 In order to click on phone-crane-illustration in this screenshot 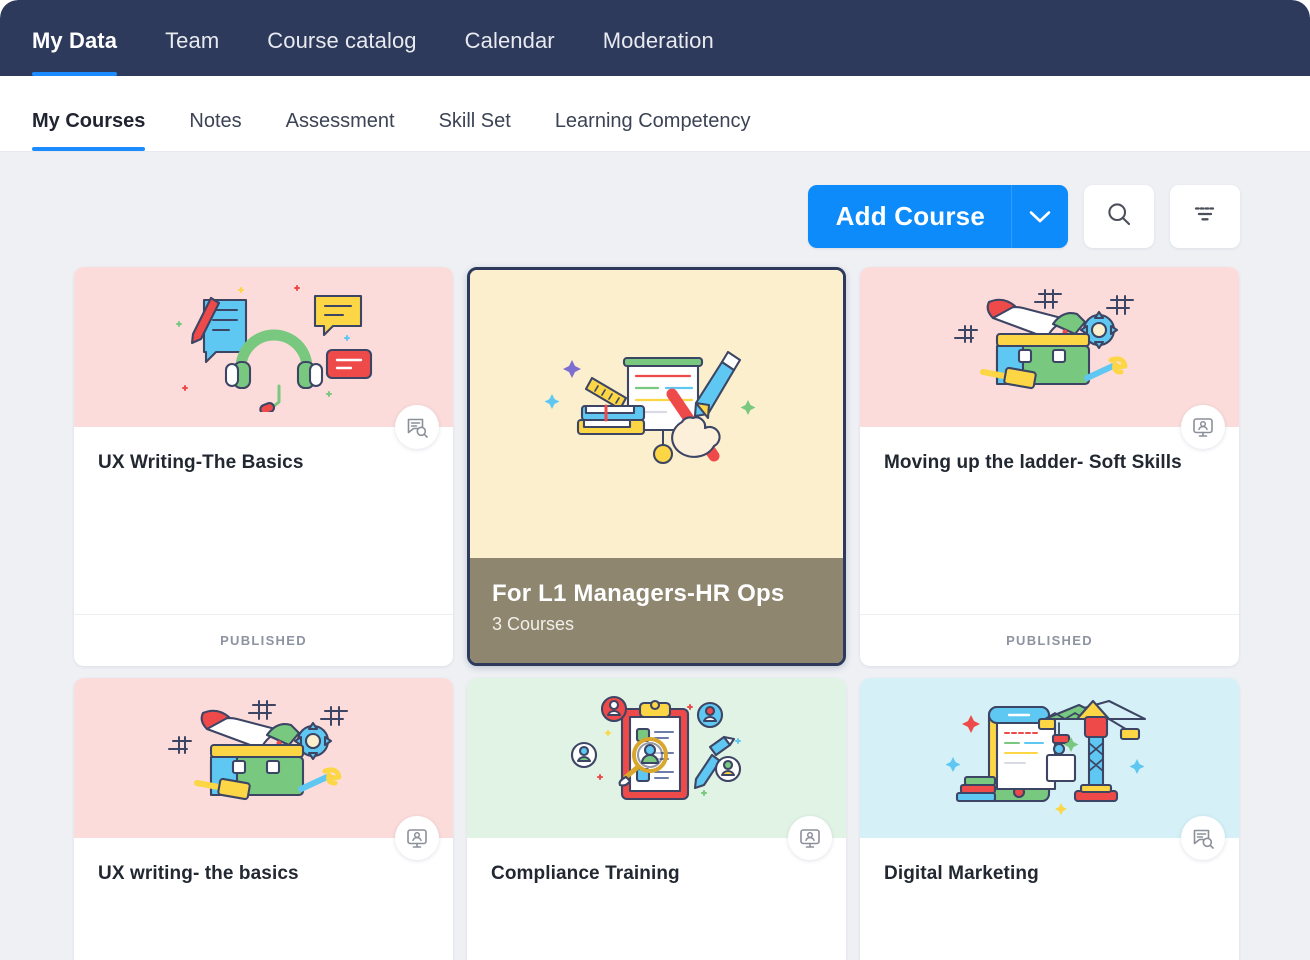, I will do `click(1050, 758)`.